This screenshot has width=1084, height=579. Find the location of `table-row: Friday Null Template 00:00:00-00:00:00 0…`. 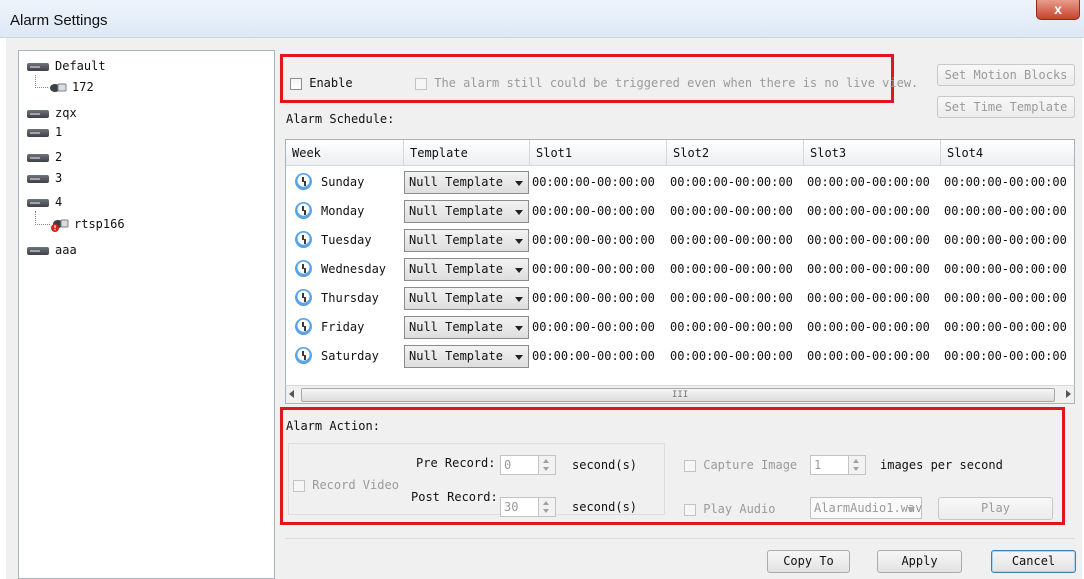

table-row: Friday Null Template 00:00:00-00:00:00 0… is located at coordinates (680, 327).